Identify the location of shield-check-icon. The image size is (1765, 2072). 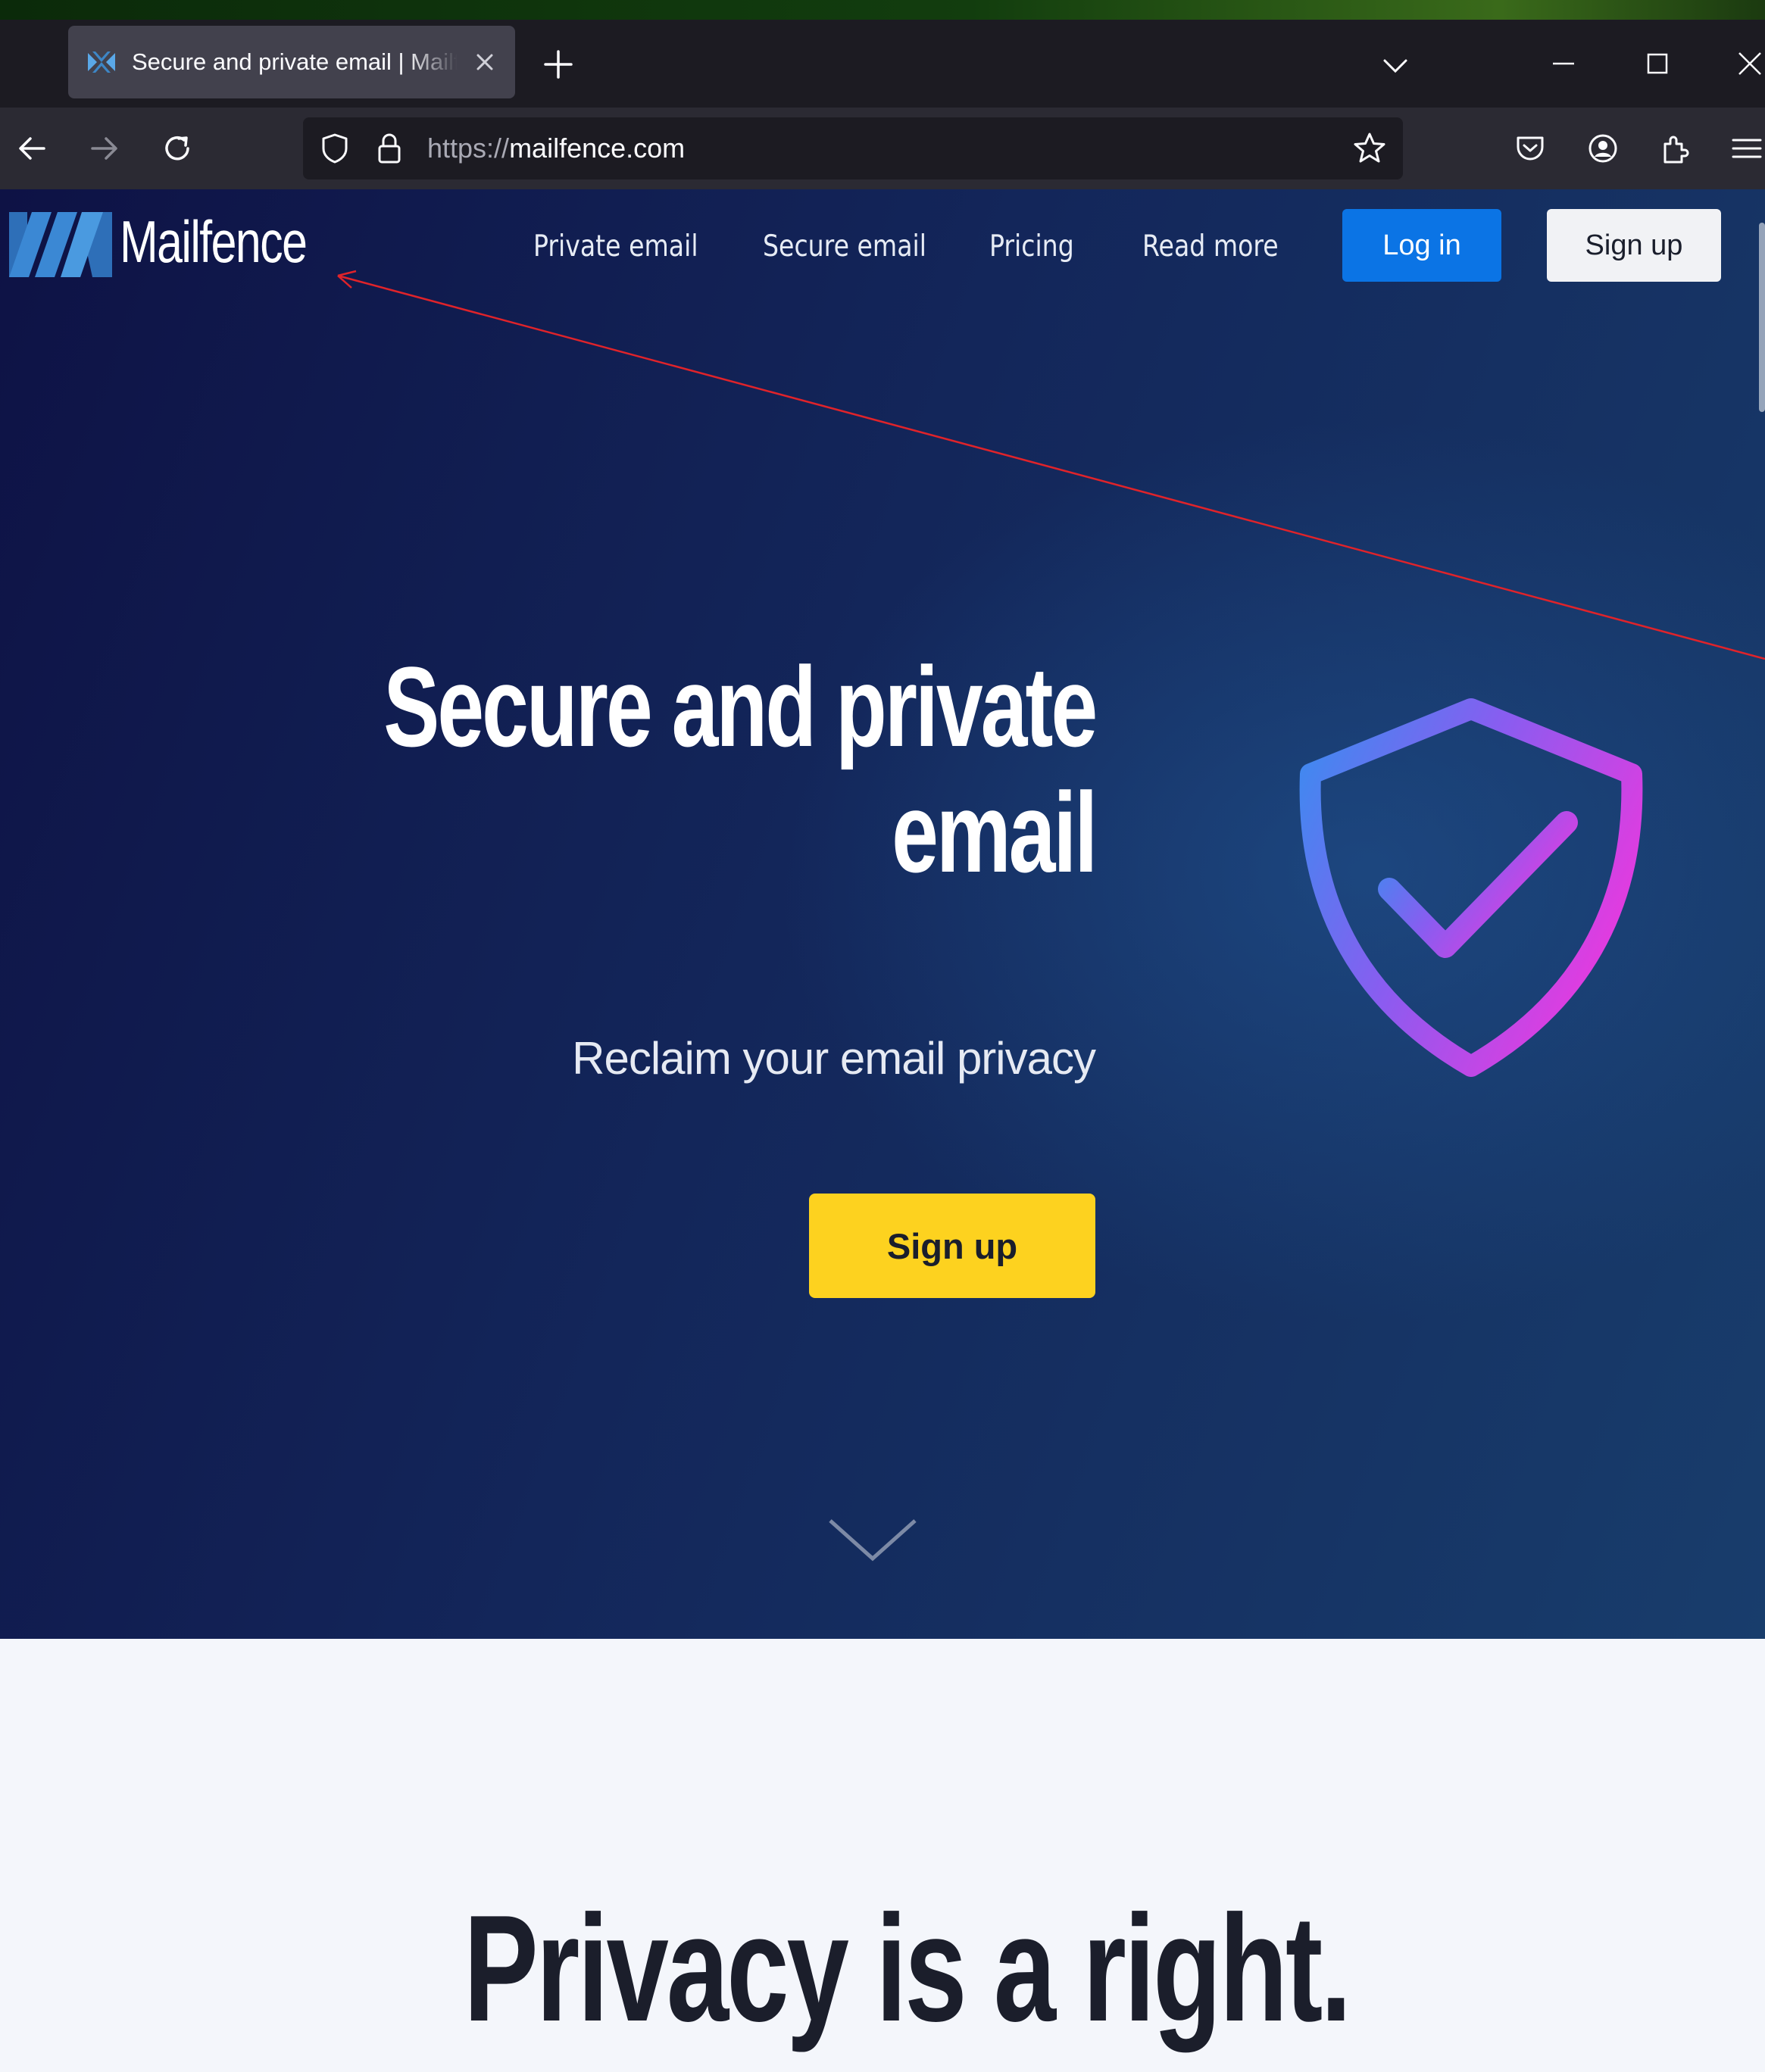
(1471, 886).